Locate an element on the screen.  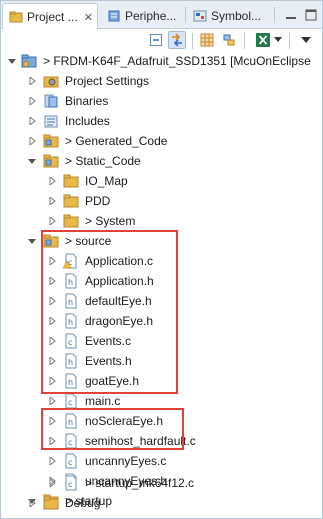
tree-item-file: c main.c is located at coordinates (161, 401).